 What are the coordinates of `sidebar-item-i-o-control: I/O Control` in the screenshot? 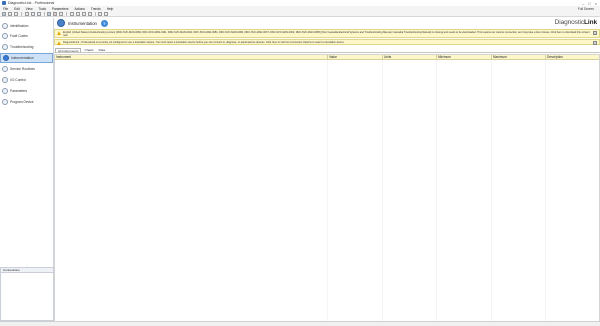 It's located at (26, 80).